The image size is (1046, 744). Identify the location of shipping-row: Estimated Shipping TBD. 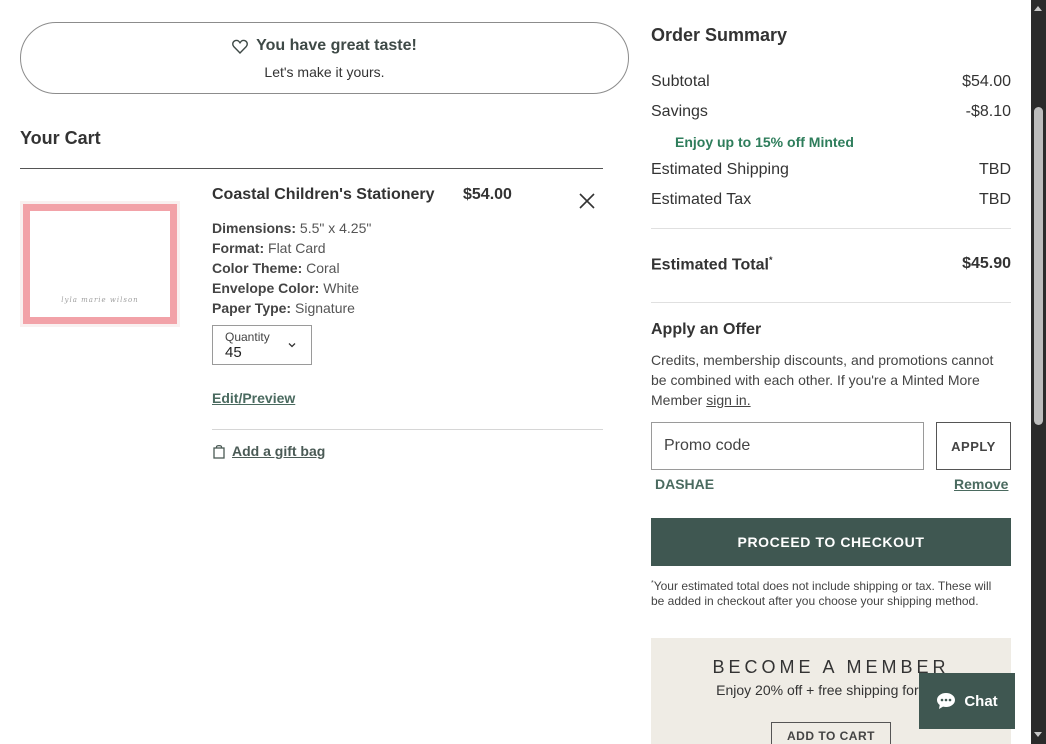
(831, 170).